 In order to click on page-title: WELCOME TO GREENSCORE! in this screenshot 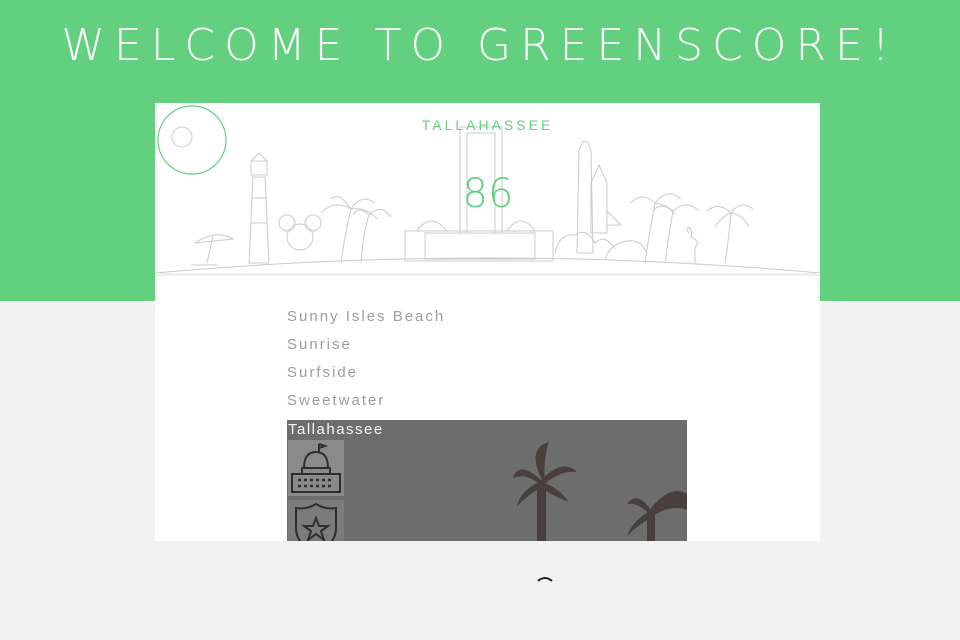, I will do `click(480, 45)`.